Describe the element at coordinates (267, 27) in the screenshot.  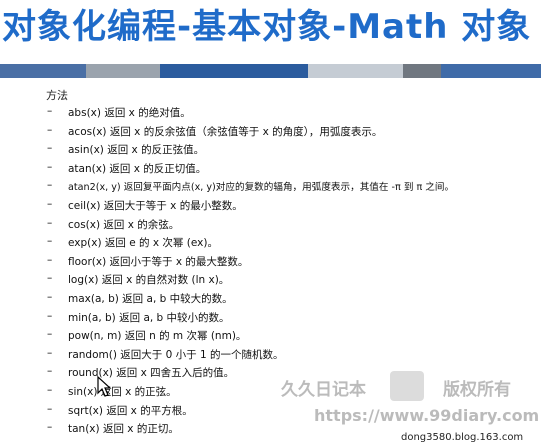
I see `slide-title: 对象化编程-基本对象-Math 对象` at that location.